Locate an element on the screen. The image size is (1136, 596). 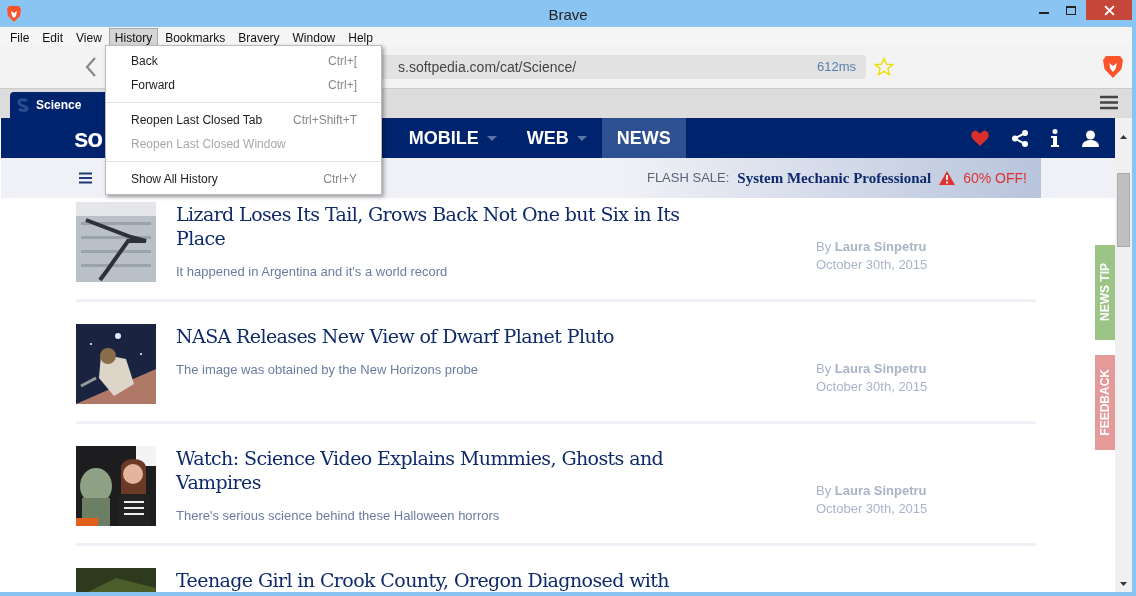
bookmark-star-icon is located at coordinates (884, 67).